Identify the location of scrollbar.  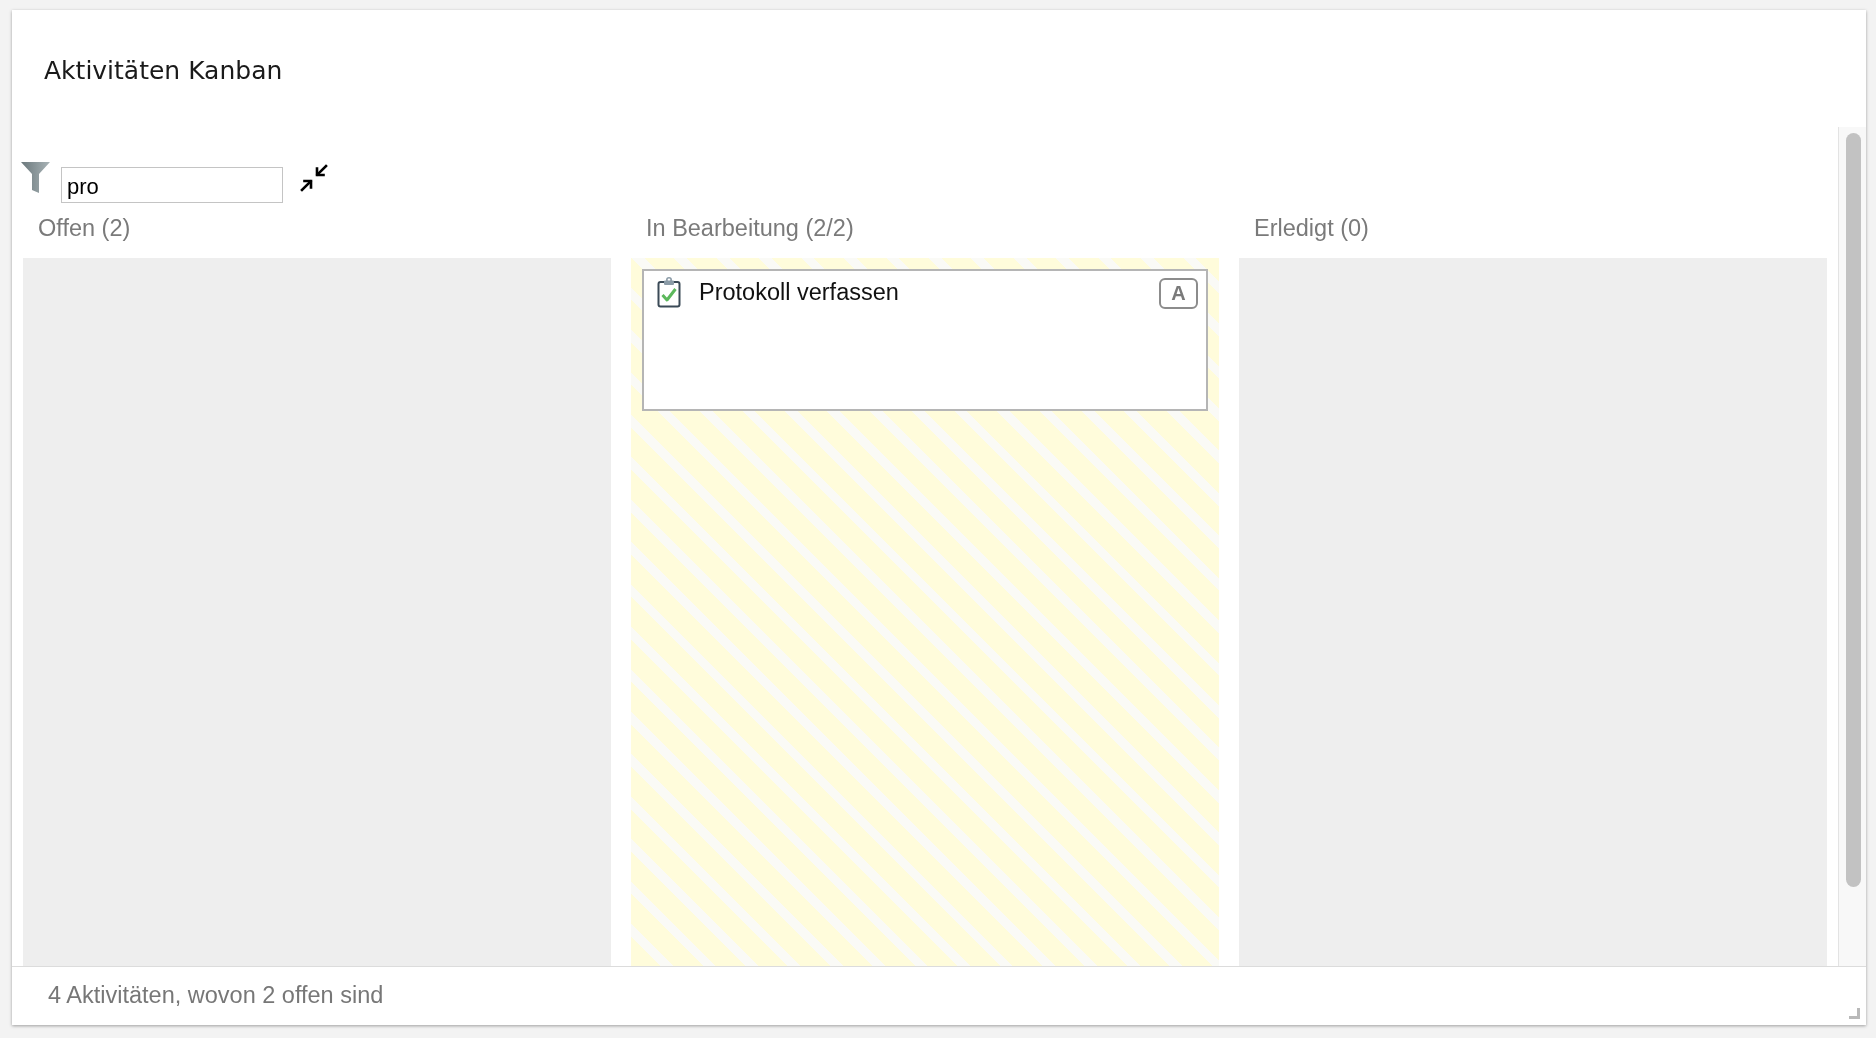
(1852, 546).